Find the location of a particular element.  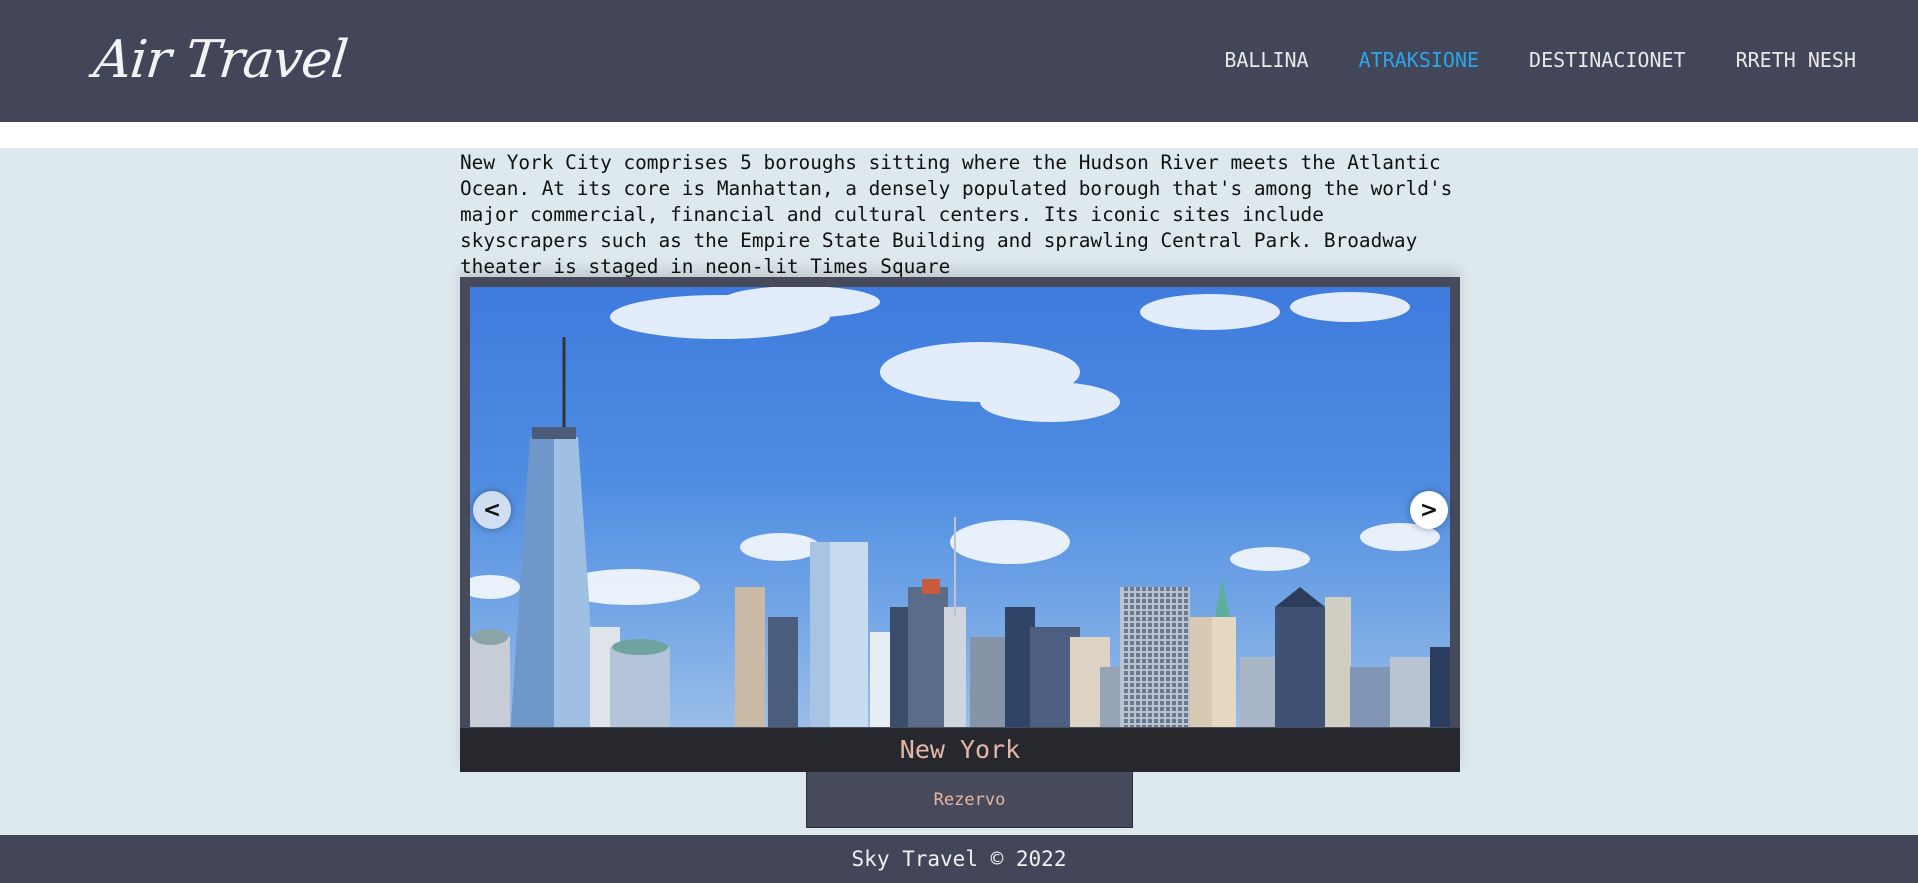

slider-prev-button: < is located at coordinates (492, 510).